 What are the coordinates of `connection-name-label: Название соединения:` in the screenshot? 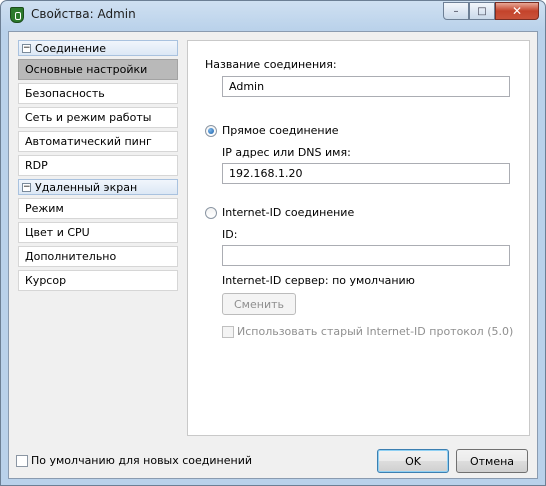 It's located at (271, 64).